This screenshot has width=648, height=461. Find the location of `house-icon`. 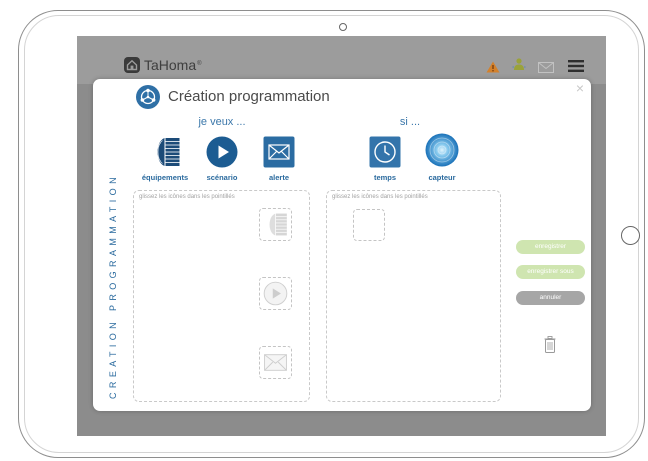

house-icon is located at coordinates (132, 65).